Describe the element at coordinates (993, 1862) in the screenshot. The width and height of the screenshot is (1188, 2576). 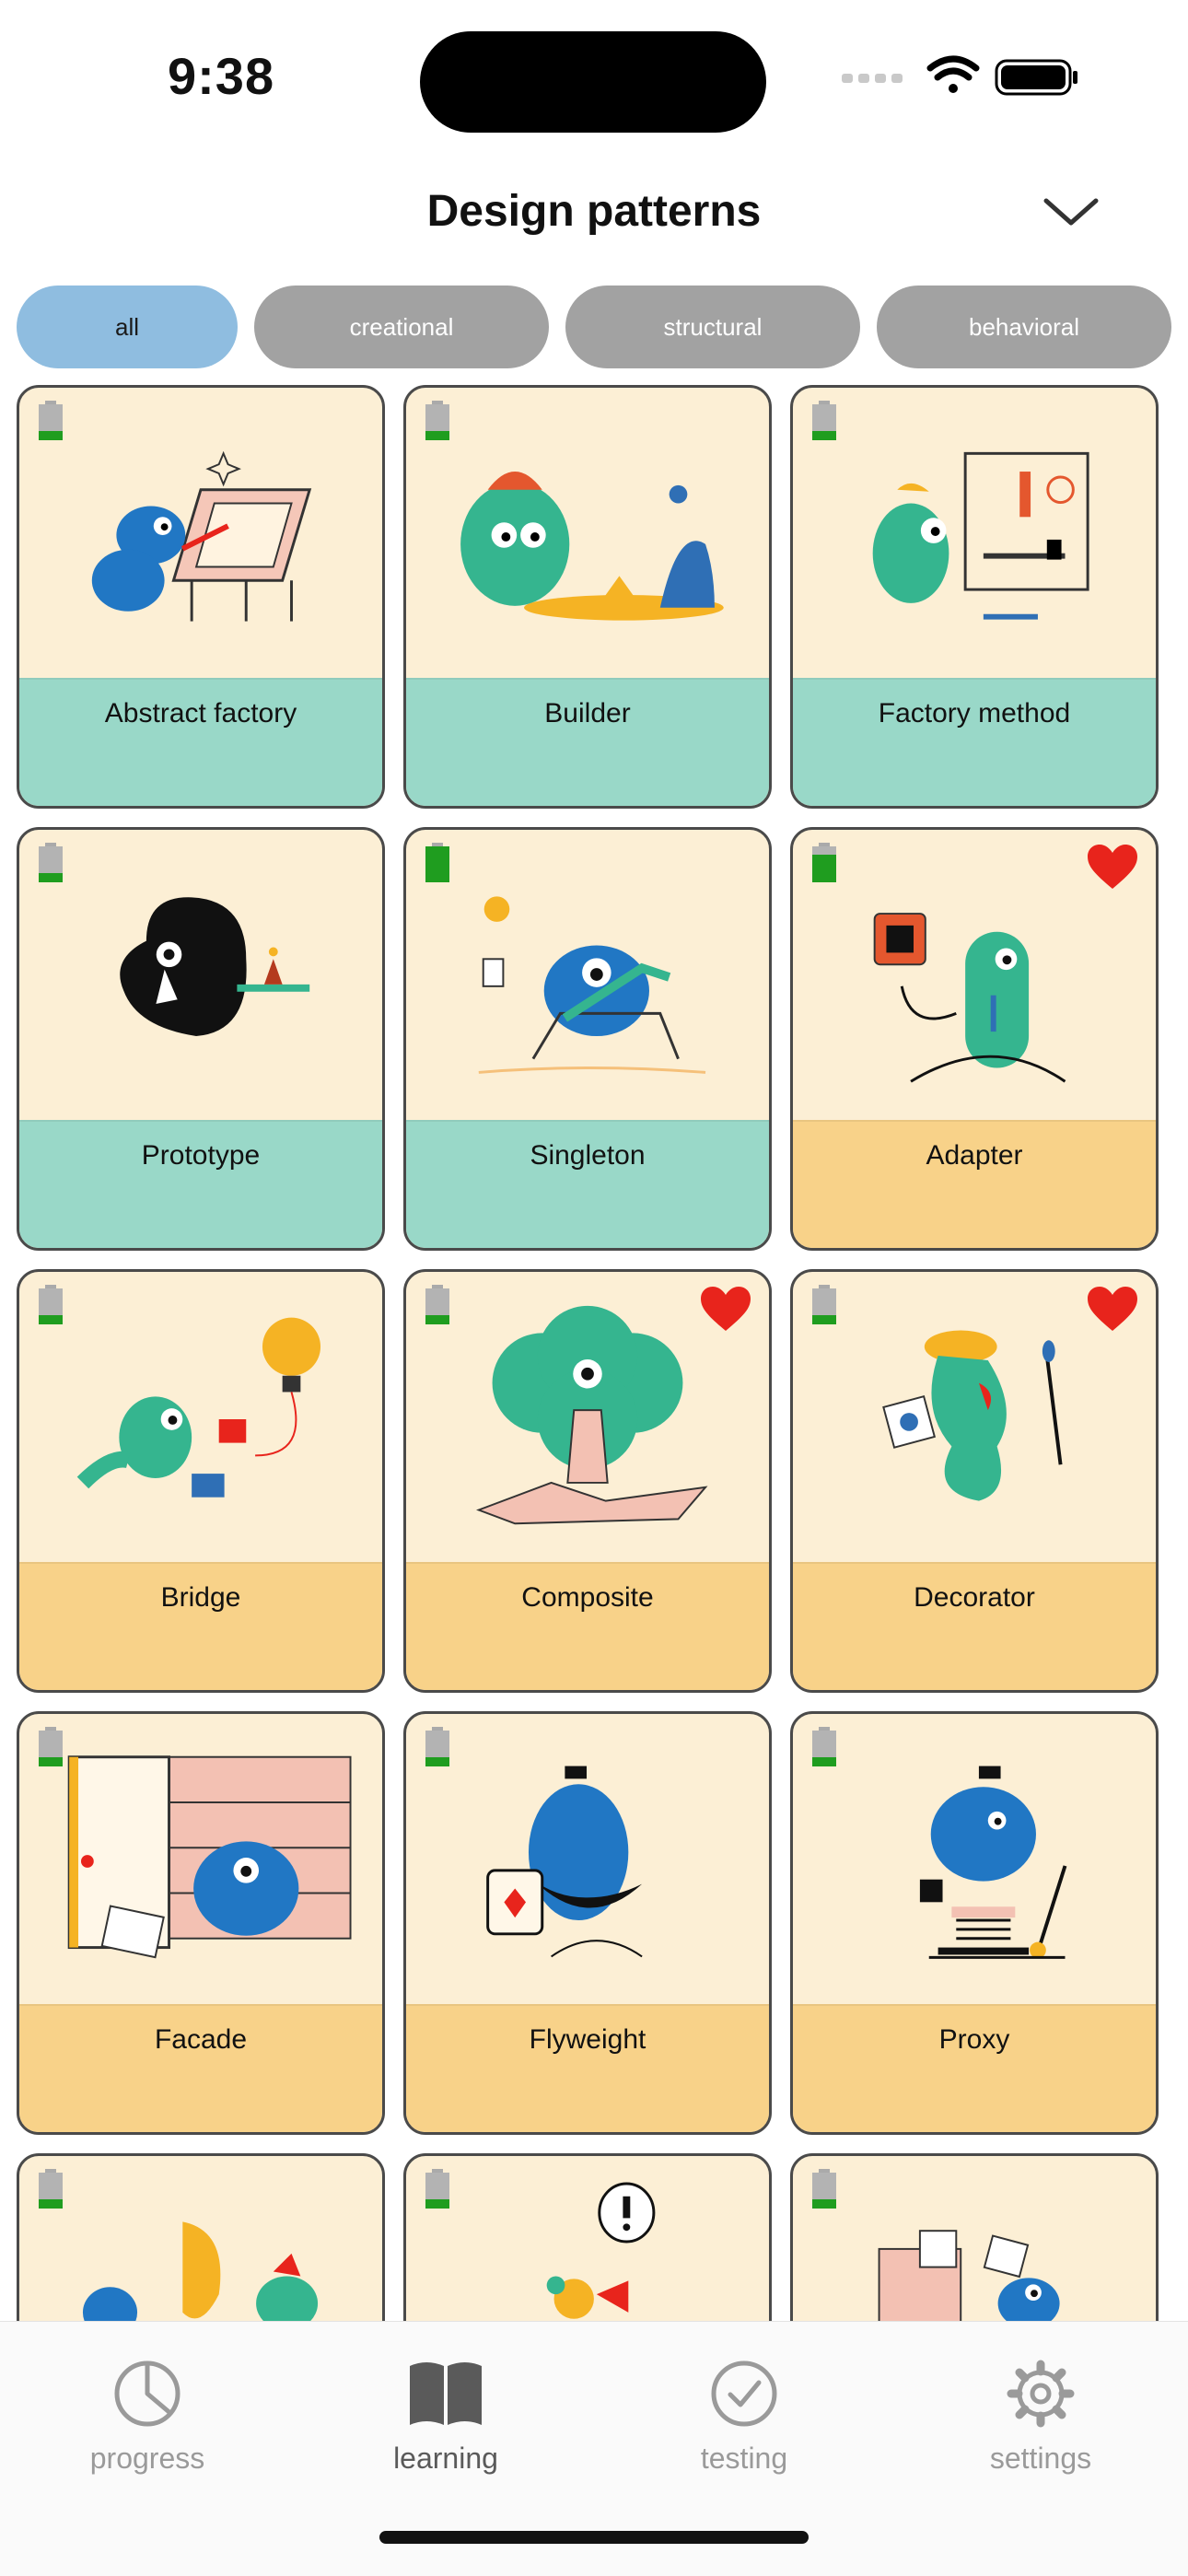
I see `proxy-illustration` at that location.